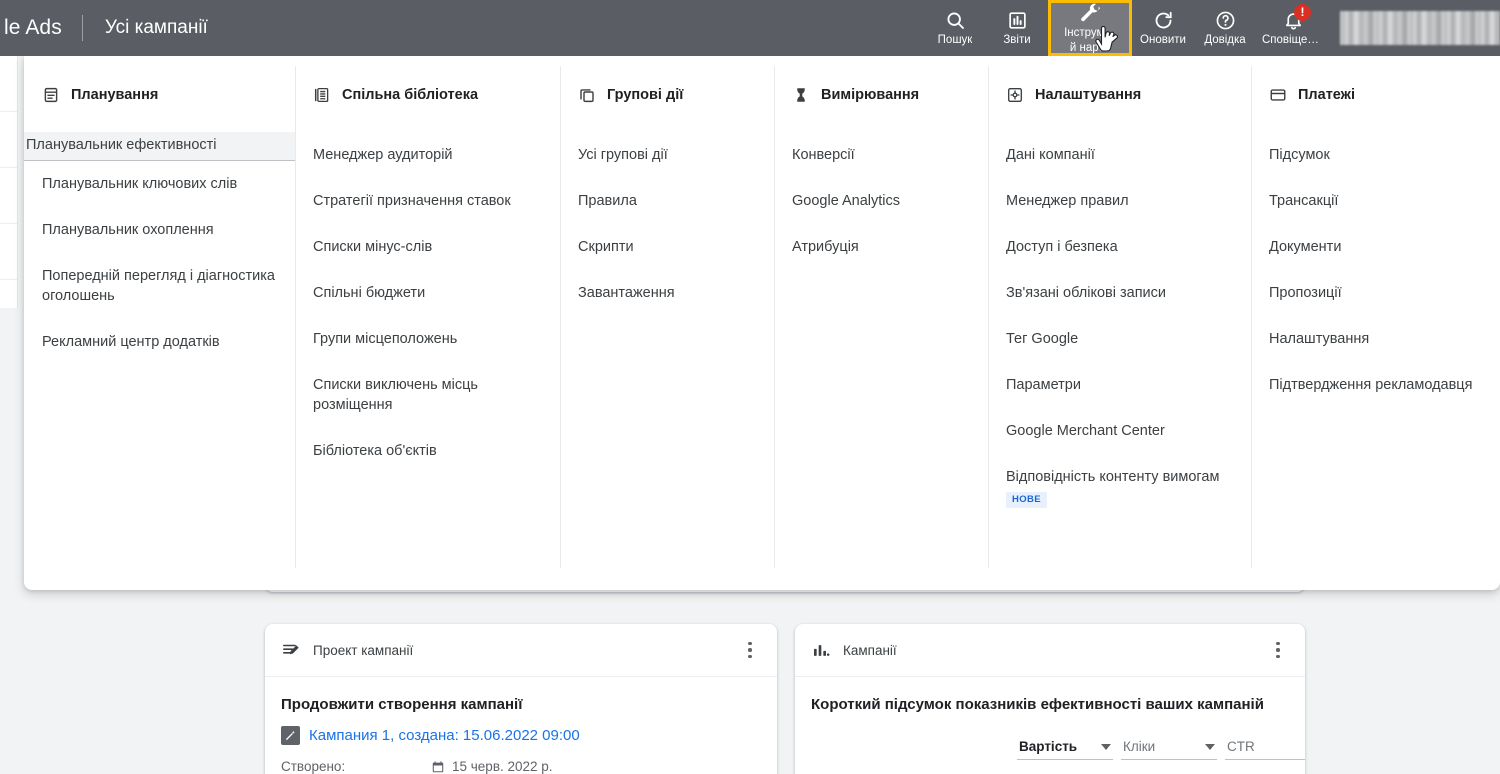 The image size is (1500, 774). Describe the element at coordinates (1119, 155) in the screenshot. I see `menu-item-business-data: Дані компанії` at that location.